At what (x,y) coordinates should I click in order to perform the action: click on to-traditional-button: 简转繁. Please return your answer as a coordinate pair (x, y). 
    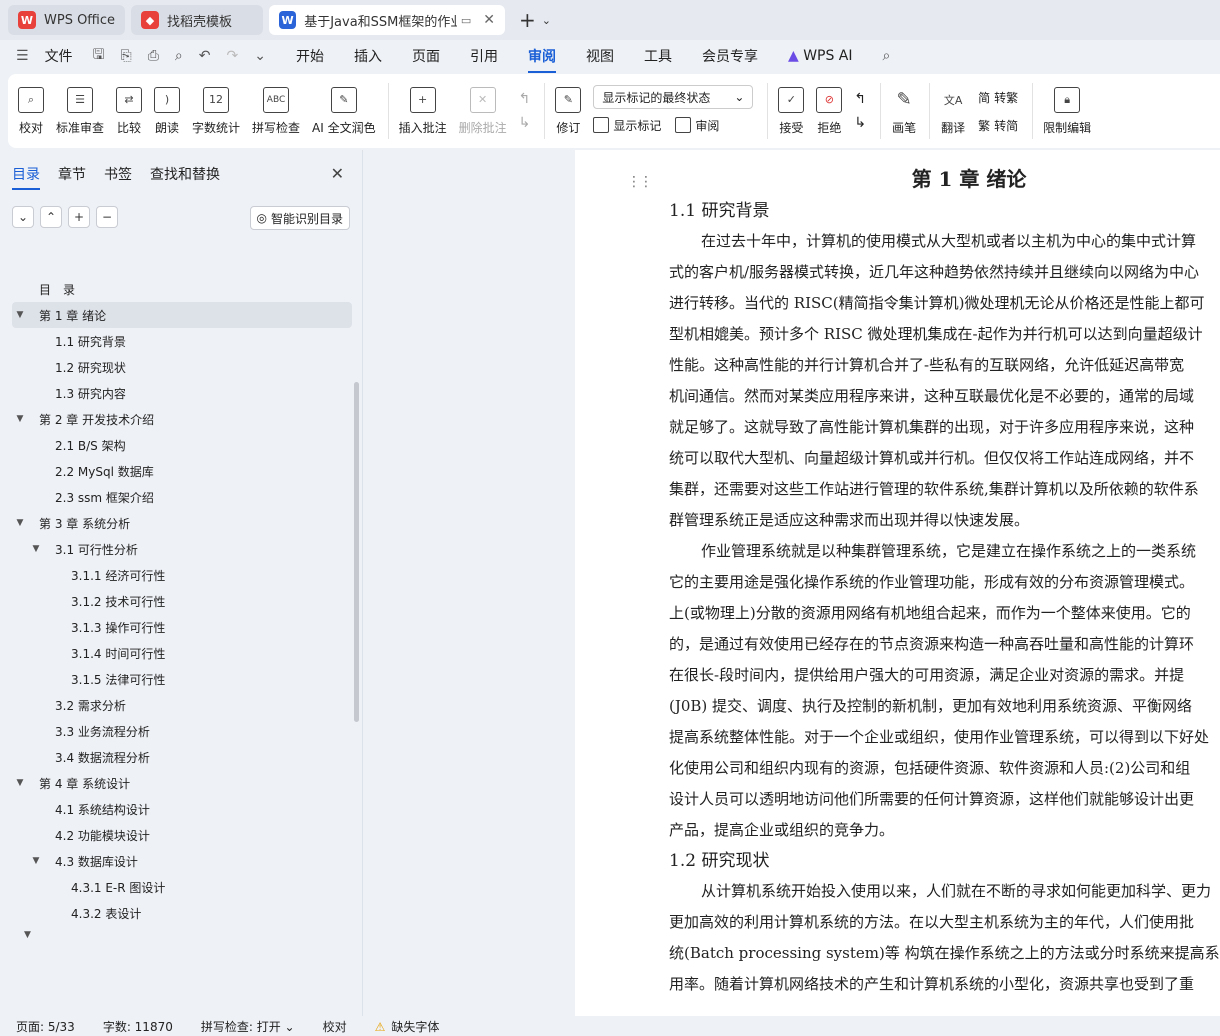
    Looking at the image, I should click on (998, 97).